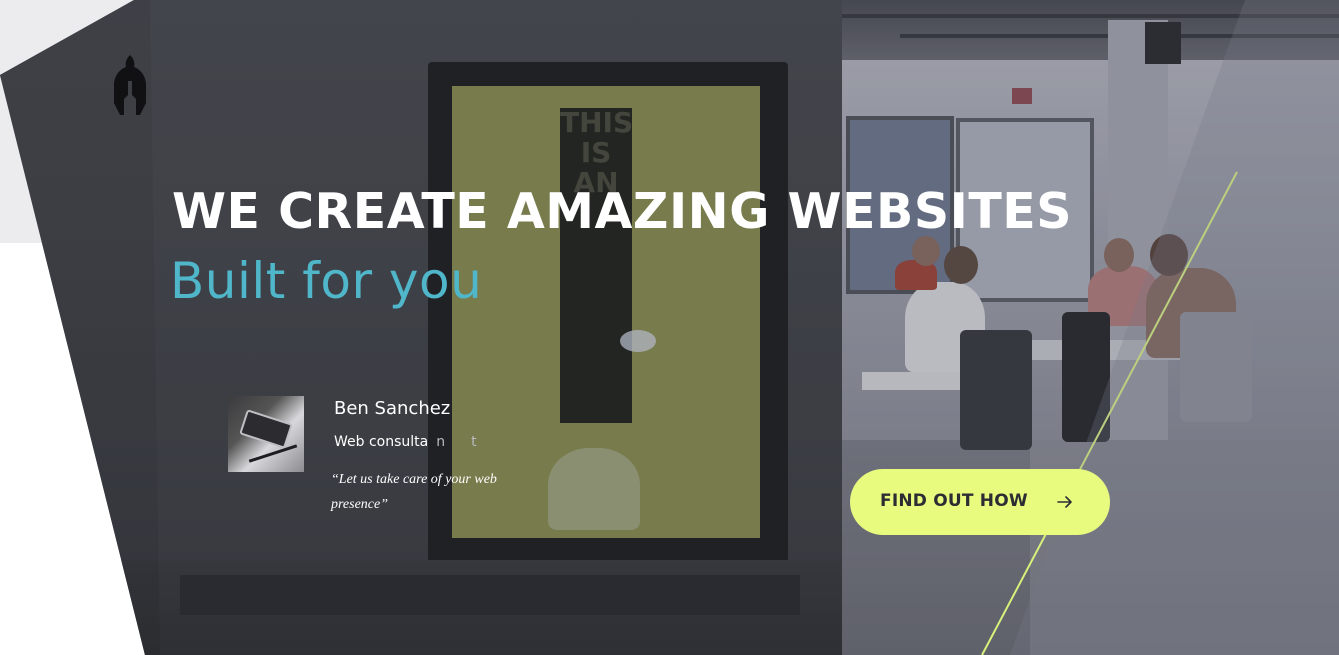 The image size is (1339, 655). Describe the element at coordinates (414, 492) in the screenshot. I see `author-quote: “Let us take care of your web presence”` at that location.